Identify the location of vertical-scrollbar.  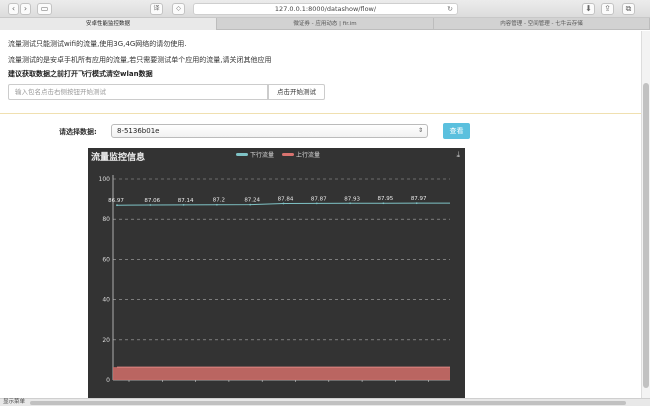
(645, 215).